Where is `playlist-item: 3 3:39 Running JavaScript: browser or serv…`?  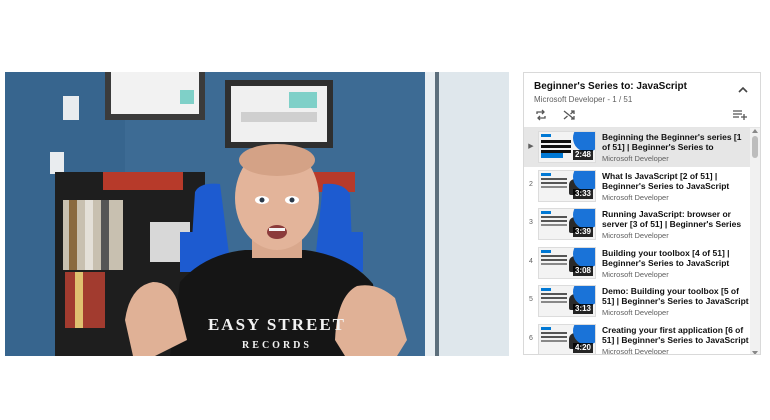 playlist-item: 3 3:39 Running JavaScript: browser or serv… is located at coordinates (638, 224).